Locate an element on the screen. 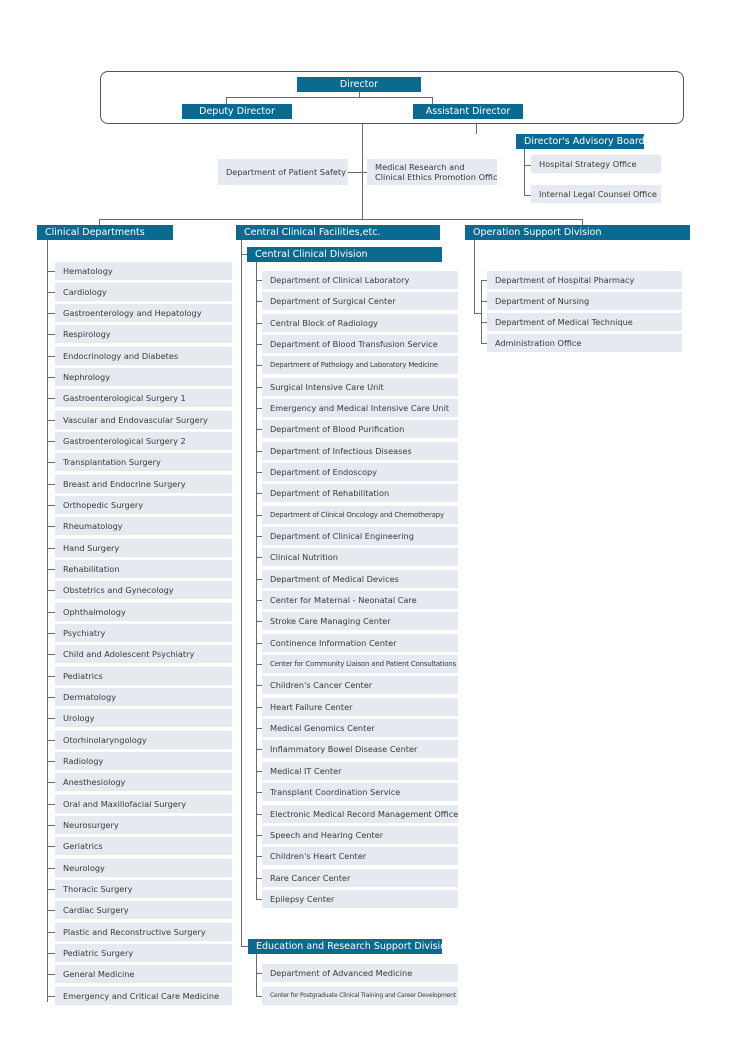  central-division-item: Heart Failure Center is located at coordinates (360, 707).